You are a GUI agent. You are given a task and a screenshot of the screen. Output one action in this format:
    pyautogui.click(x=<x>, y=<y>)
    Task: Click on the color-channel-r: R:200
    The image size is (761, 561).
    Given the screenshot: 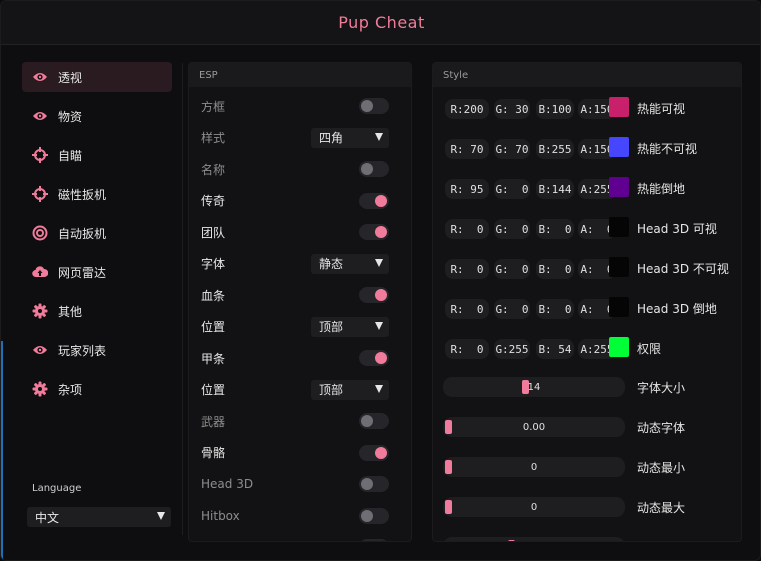 What is the action you would take?
    pyautogui.click(x=467, y=109)
    